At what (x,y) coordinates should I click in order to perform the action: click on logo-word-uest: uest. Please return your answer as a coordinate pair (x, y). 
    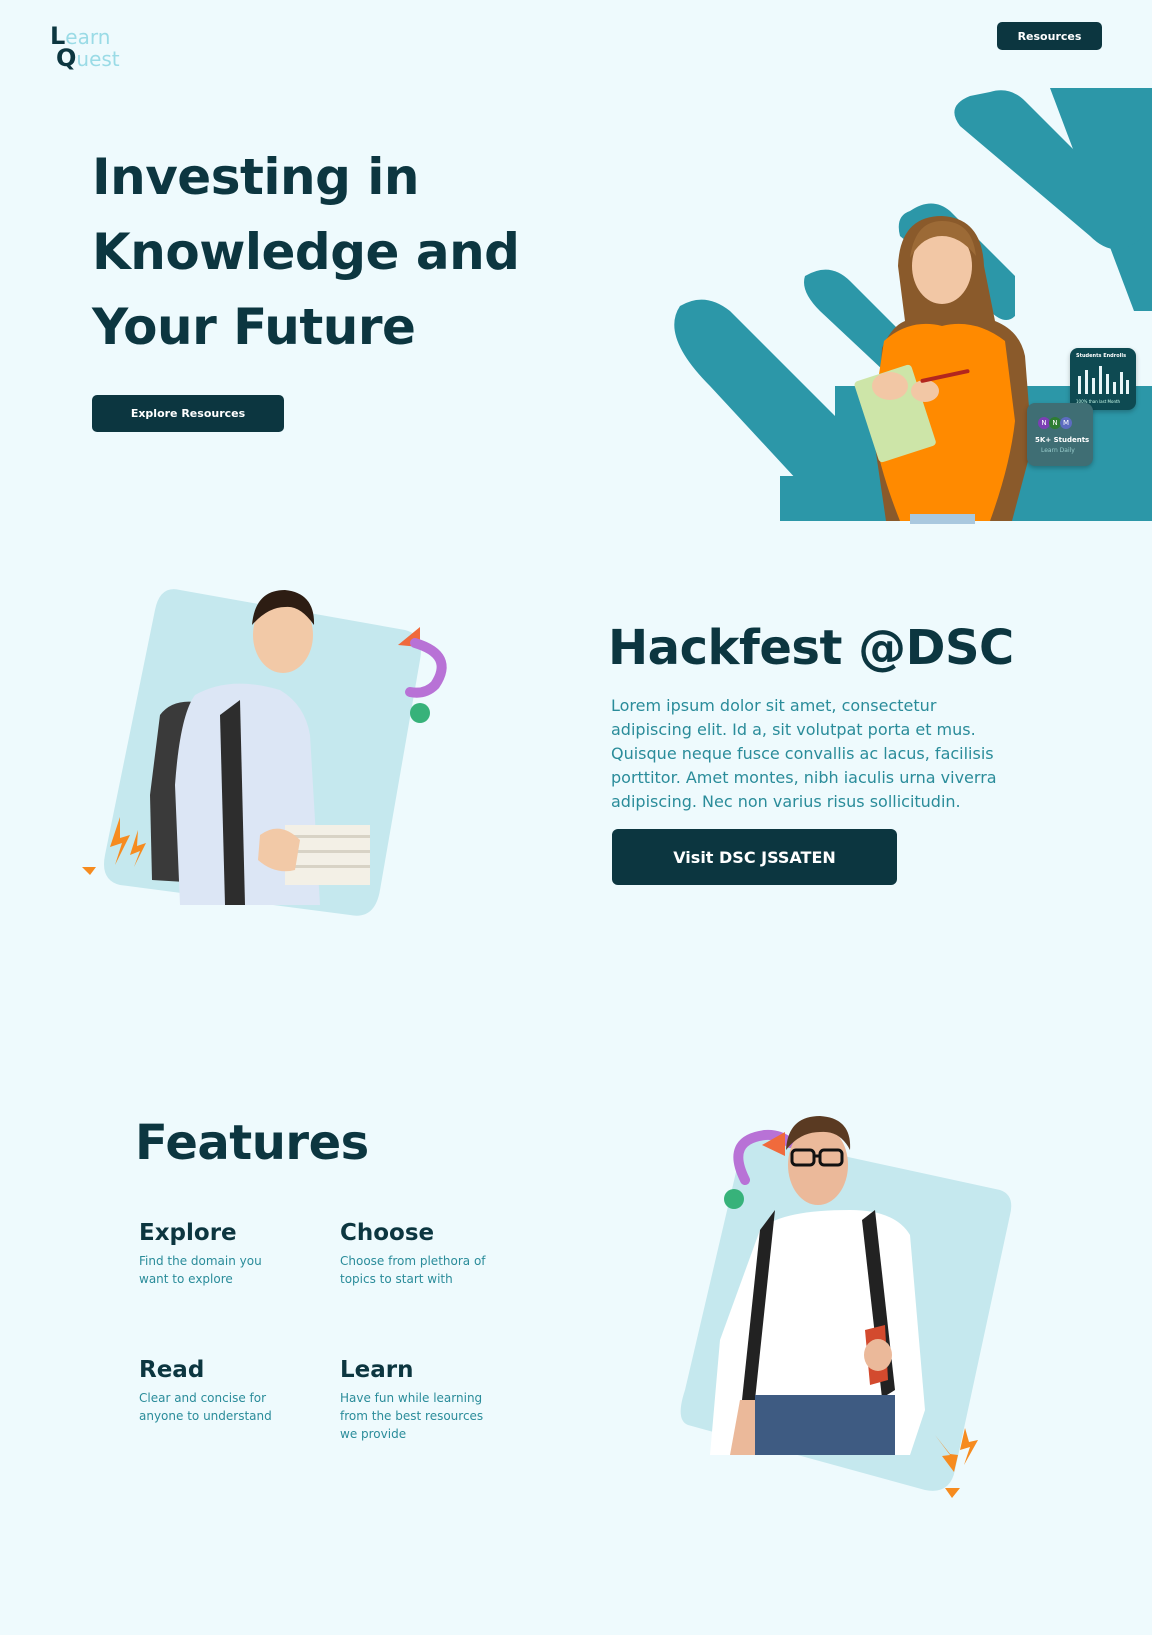
    Looking at the image, I should click on (98, 59).